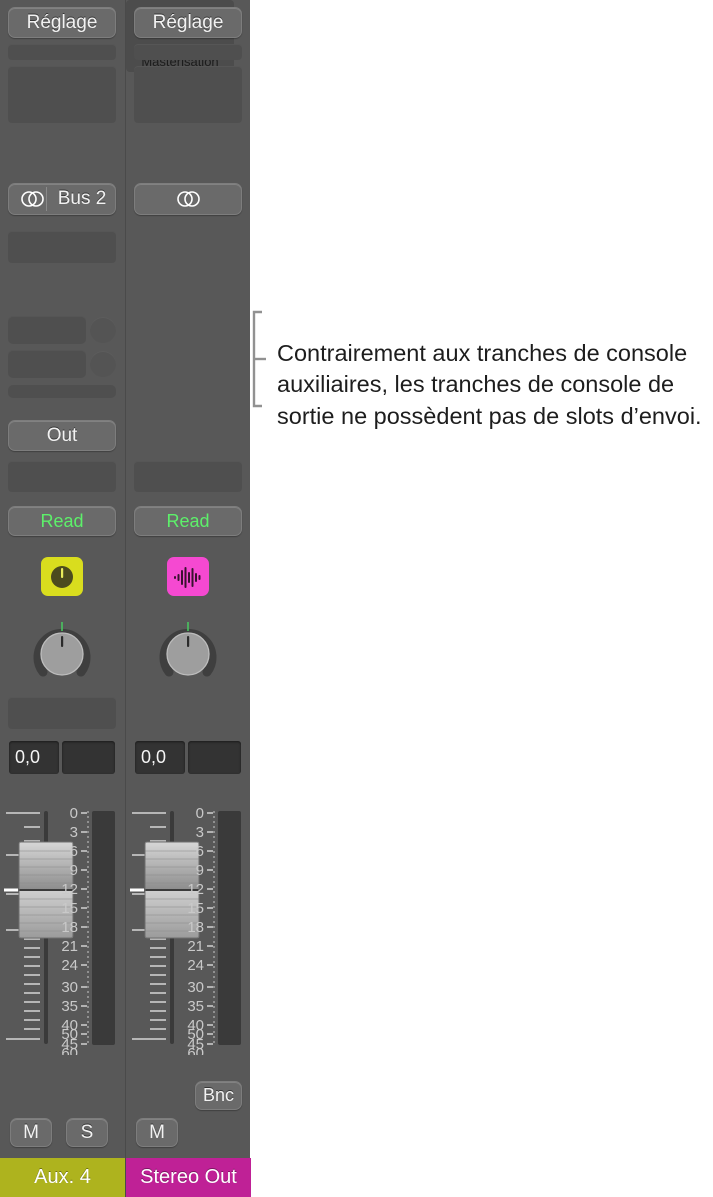  What do you see at coordinates (188, 1177) in the screenshot?
I see `channel-name-stereoout: Stereo Out` at bounding box center [188, 1177].